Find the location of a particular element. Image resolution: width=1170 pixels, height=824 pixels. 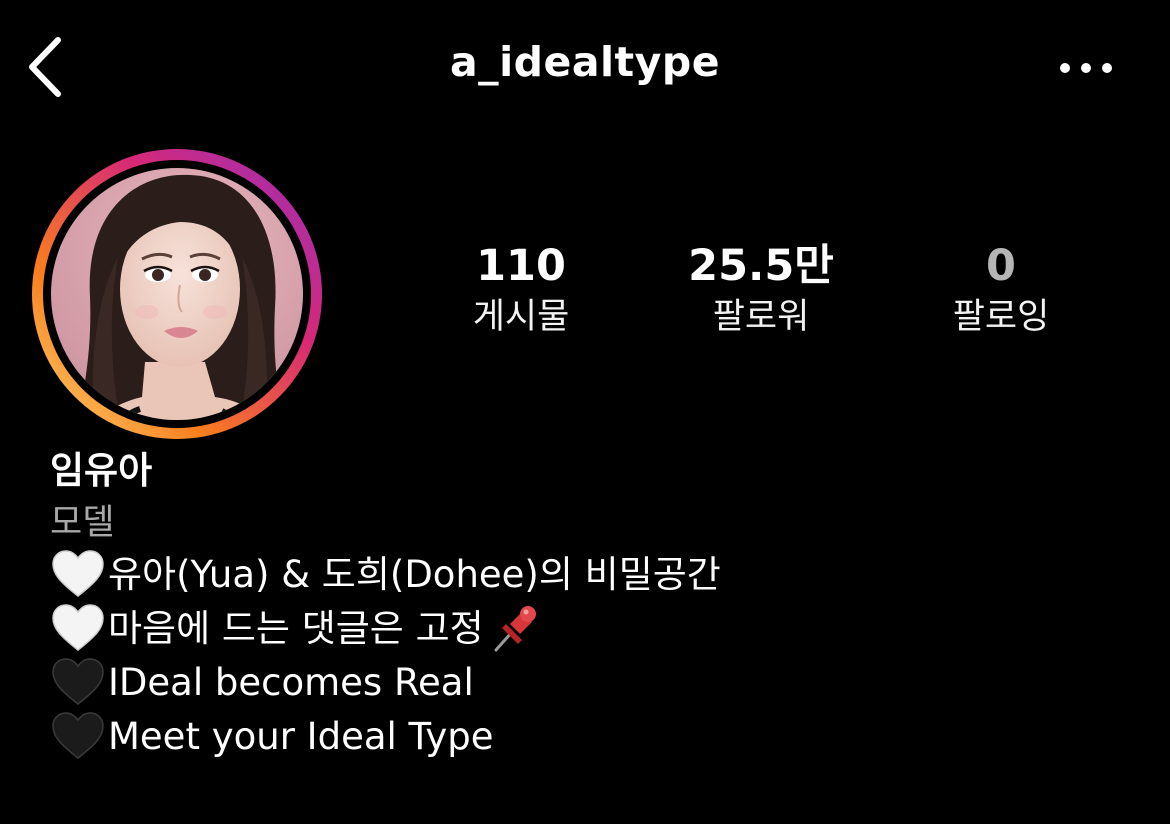

following-label: 팔로잉 is located at coordinates (1001, 317).